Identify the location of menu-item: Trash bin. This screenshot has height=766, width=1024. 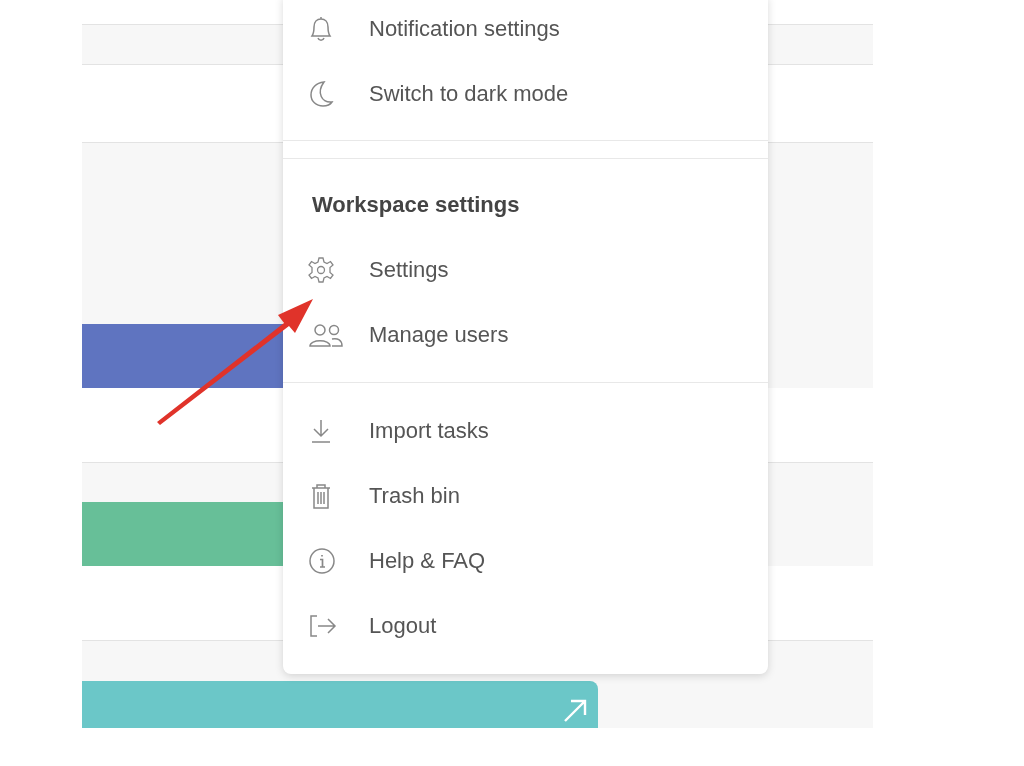
(525, 495).